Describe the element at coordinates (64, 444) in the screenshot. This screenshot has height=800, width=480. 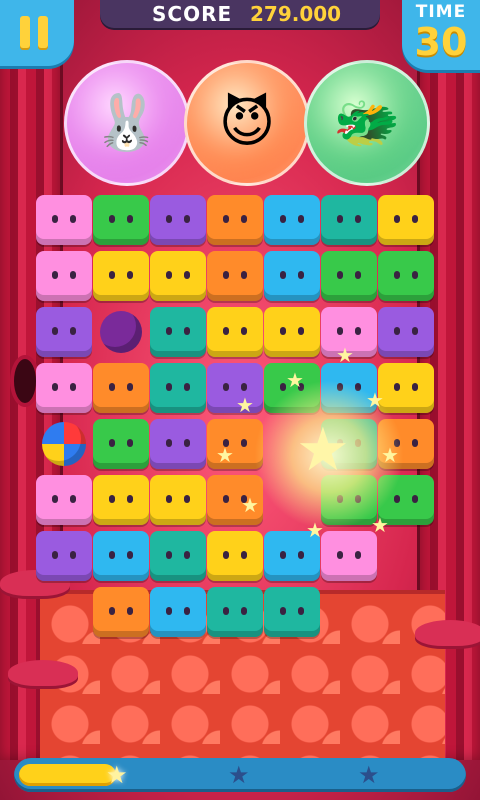
I see `rainbow-ball-icon` at that location.